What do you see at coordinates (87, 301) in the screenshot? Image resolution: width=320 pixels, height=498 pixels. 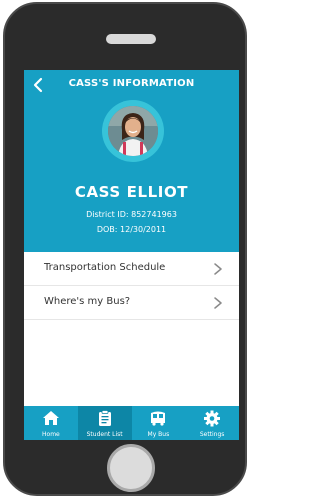 I see `menu-item-label: Where's my Bus?` at bounding box center [87, 301].